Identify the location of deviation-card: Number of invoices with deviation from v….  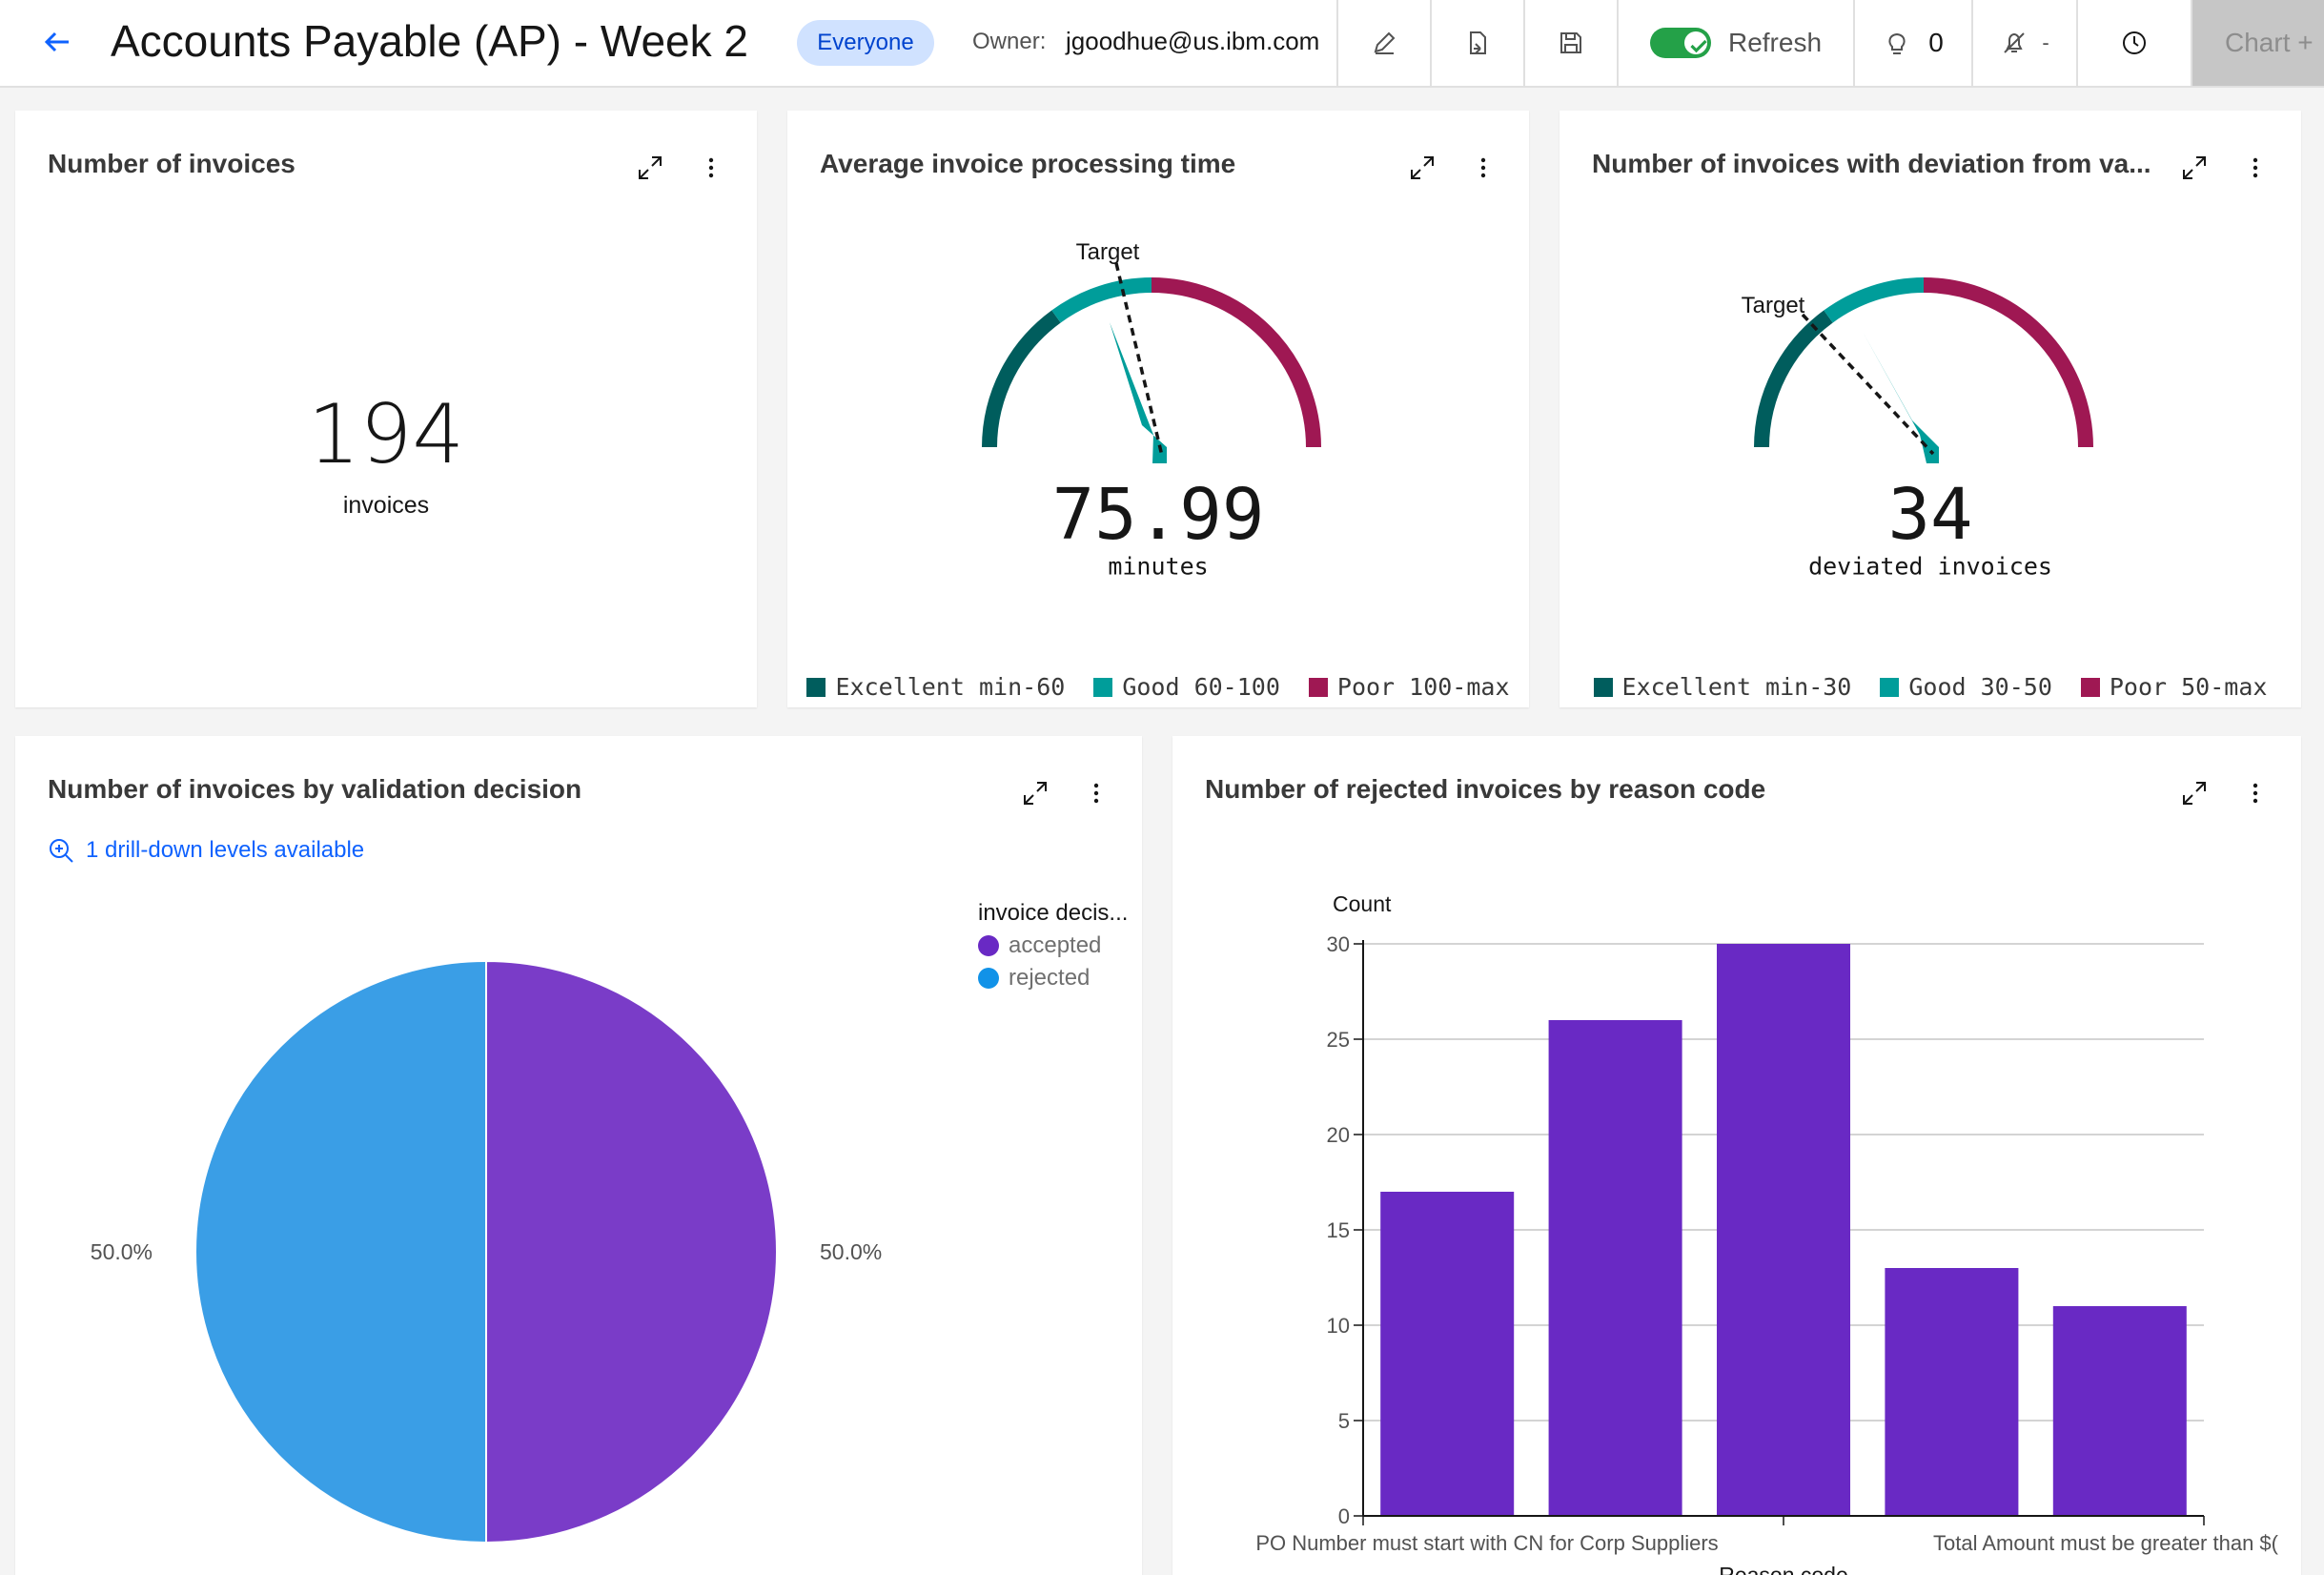
(1930, 409).